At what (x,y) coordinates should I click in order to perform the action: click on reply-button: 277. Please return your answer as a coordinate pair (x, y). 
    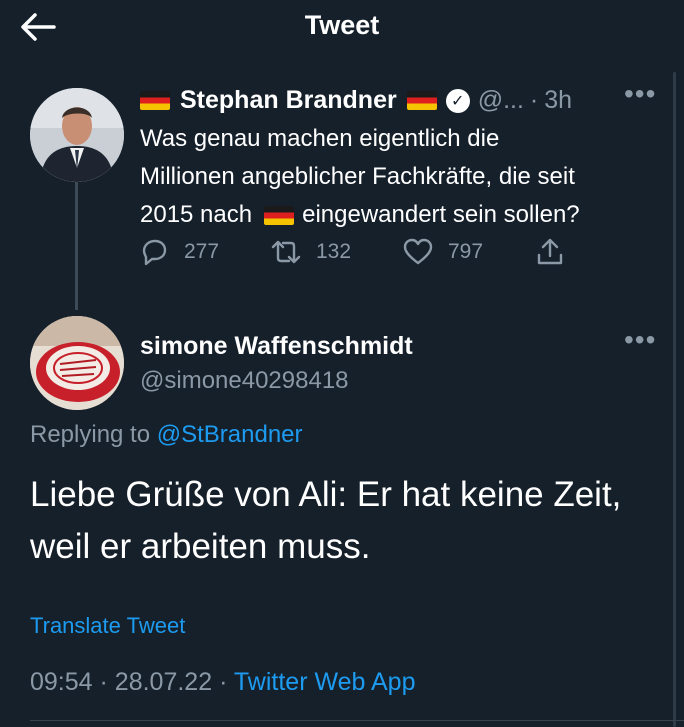
    Looking at the image, I should click on (178, 252).